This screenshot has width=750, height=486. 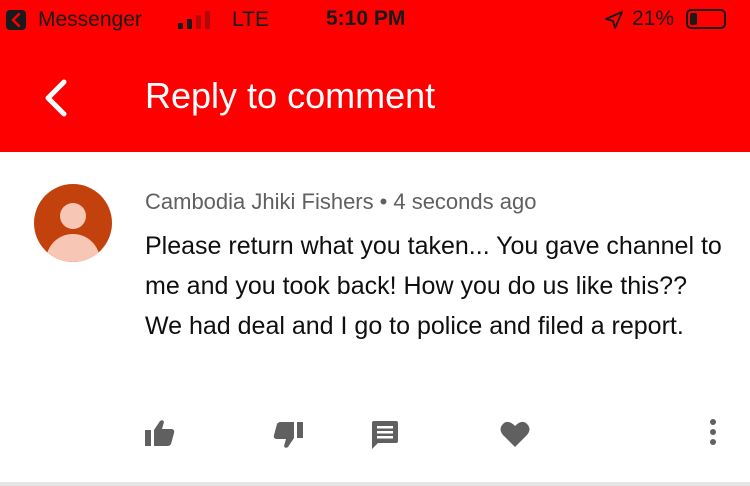 I want to click on battery-nub, so click(x=727, y=19).